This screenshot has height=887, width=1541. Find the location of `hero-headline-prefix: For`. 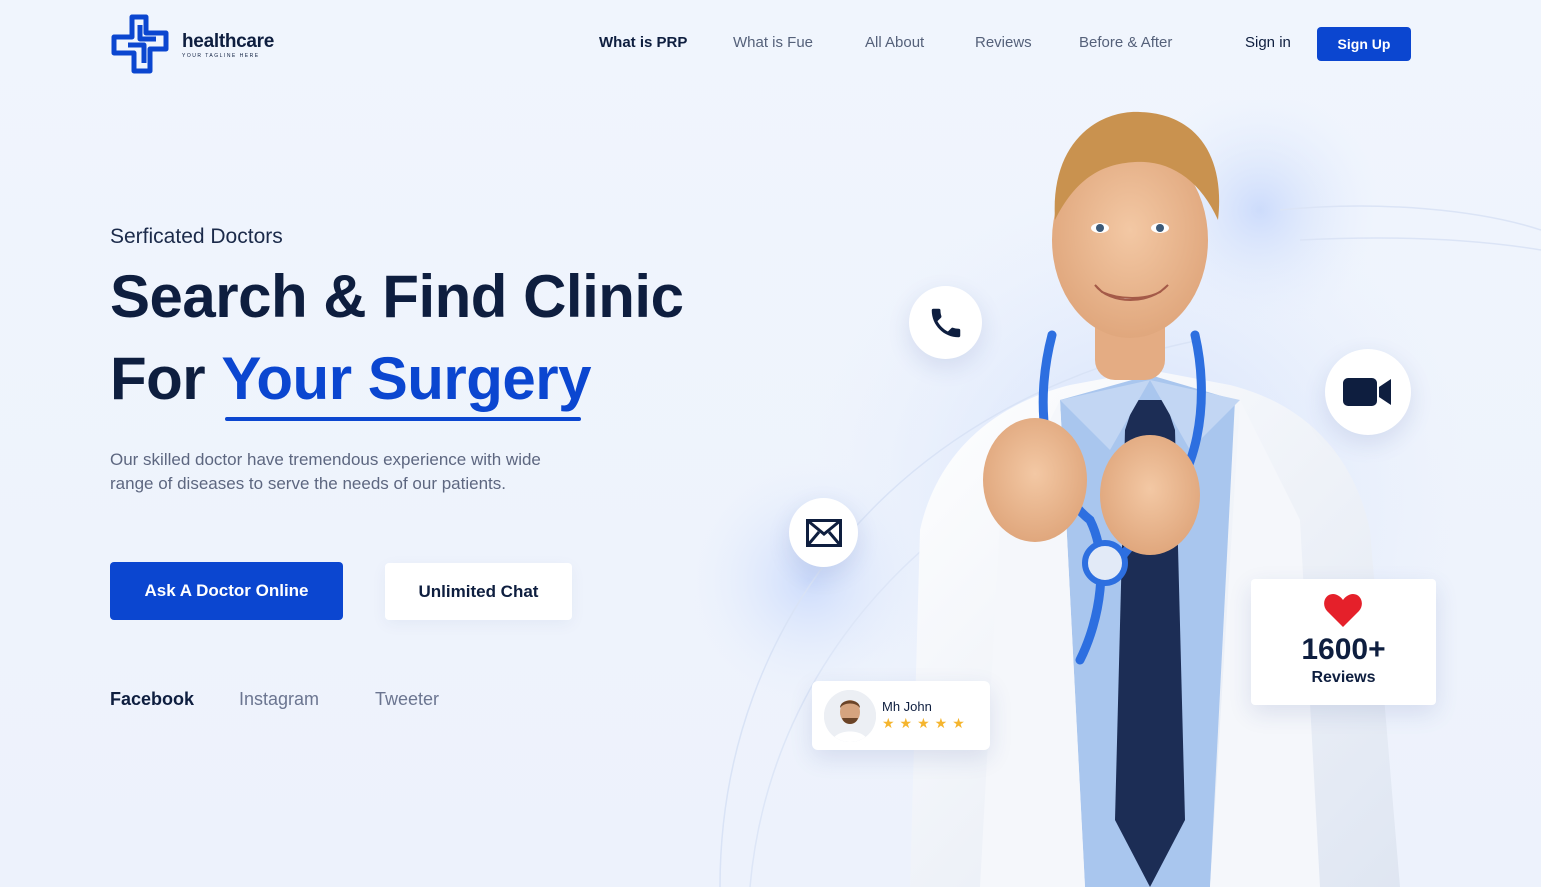

hero-headline-prefix: For is located at coordinates (158, 378).